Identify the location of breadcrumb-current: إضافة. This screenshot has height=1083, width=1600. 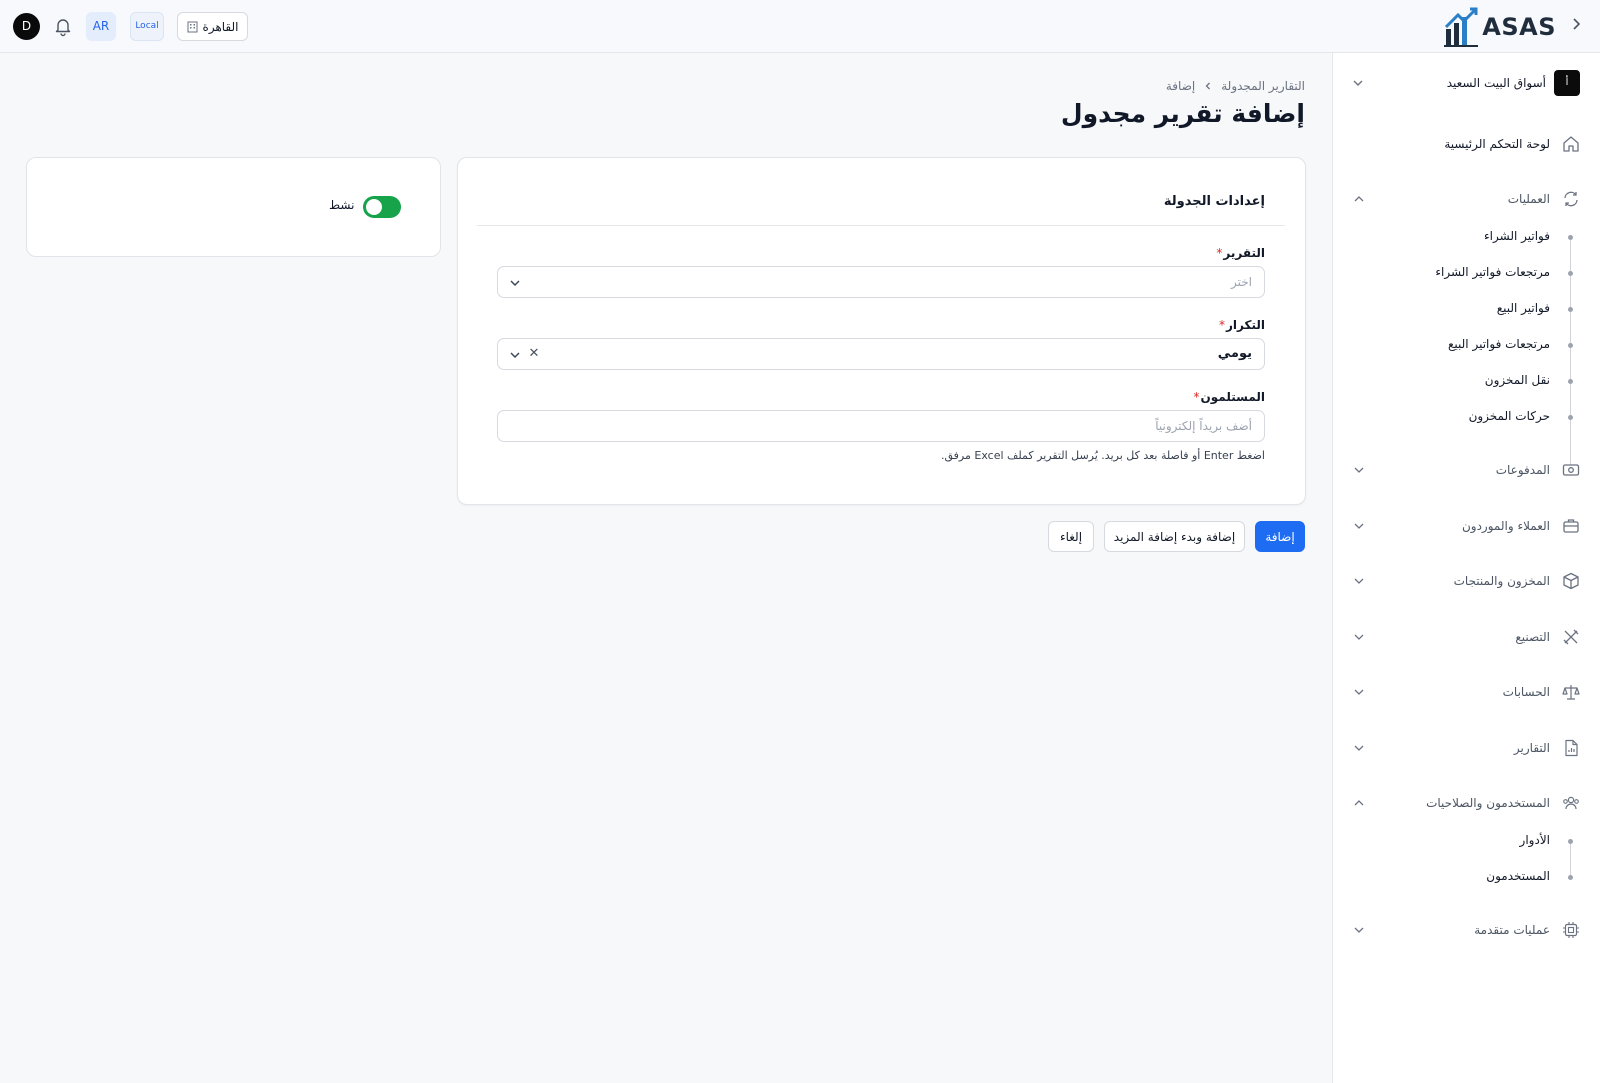
(1180, 86).